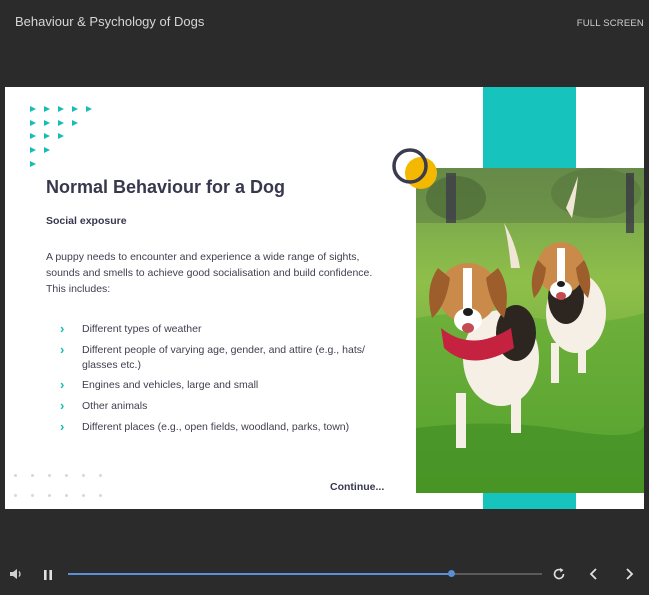  I want to click on list-item-text: Other animals, so click(115, 406).